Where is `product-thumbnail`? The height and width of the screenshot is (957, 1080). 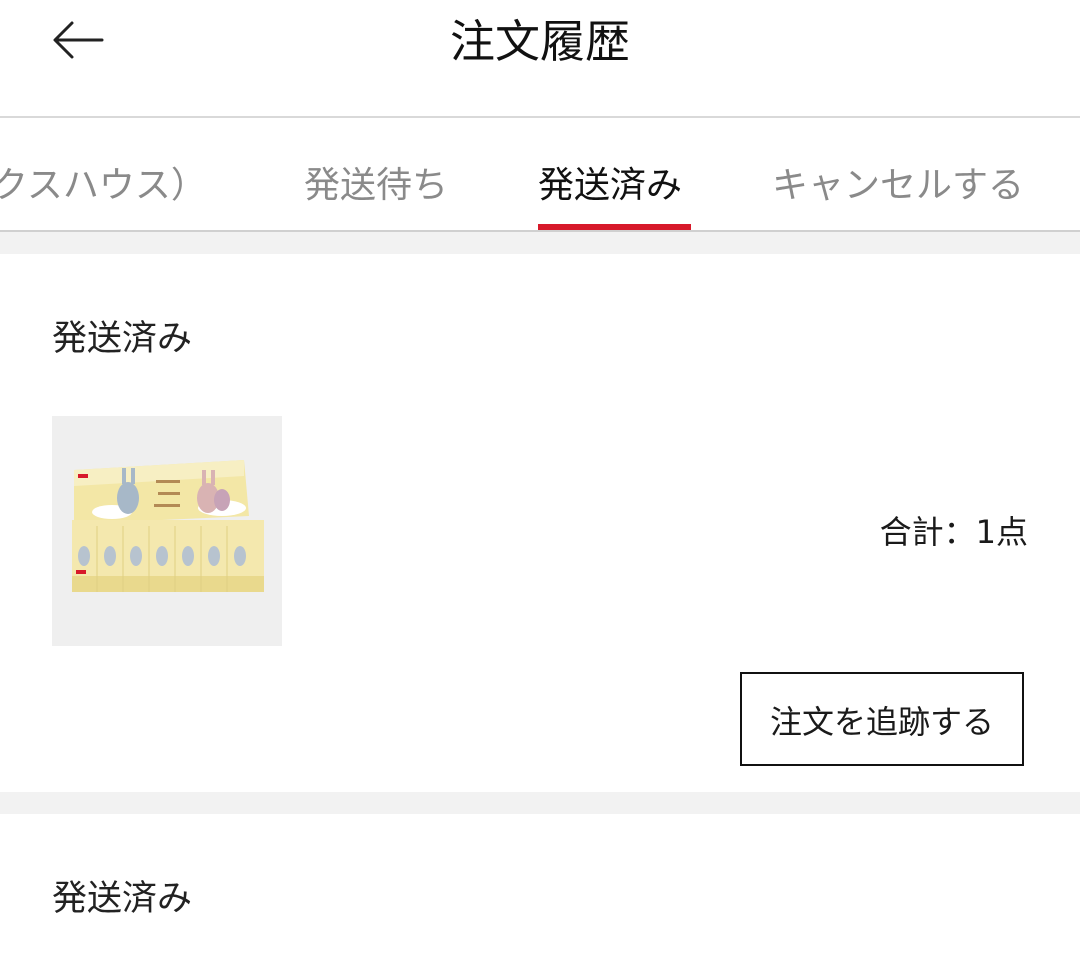 product-thumbnail is located at coordinates (167, 531).